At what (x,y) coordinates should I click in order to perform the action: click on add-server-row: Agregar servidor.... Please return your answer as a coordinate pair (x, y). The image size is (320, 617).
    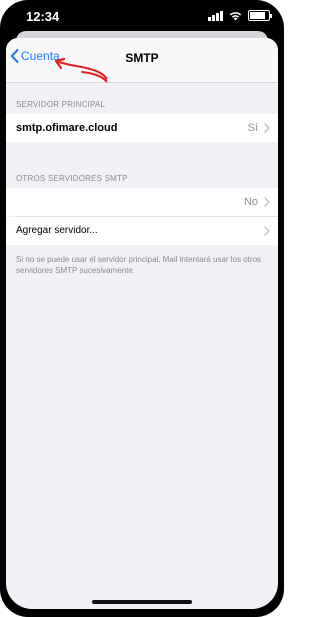
    Looking at the image, I should click on (142, 231).